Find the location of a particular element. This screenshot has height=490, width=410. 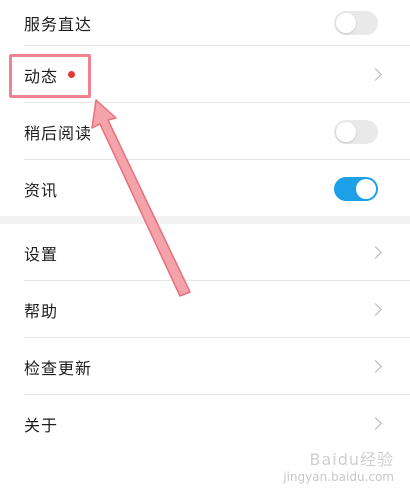

news-toggle is located at coordinates (356, 188).